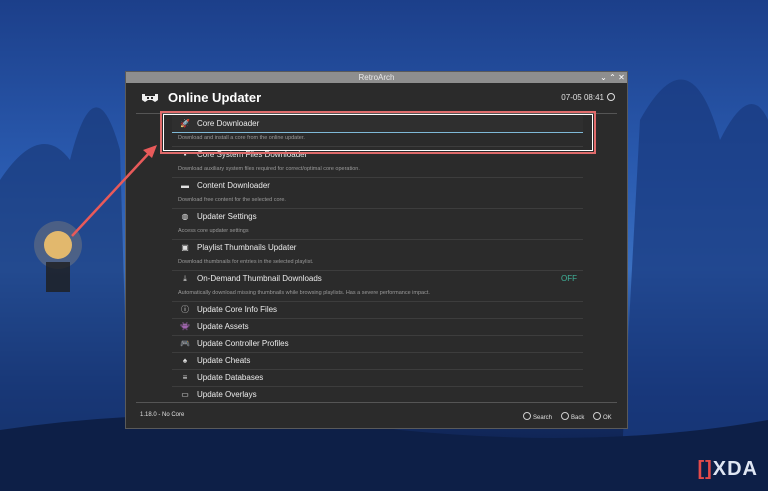 The height and width of the screenshot is (491, 768). What do you see at coordinates (704, 469) in the screenshot?
I see `xda-bracket: []` at bounding box center [704, 469].